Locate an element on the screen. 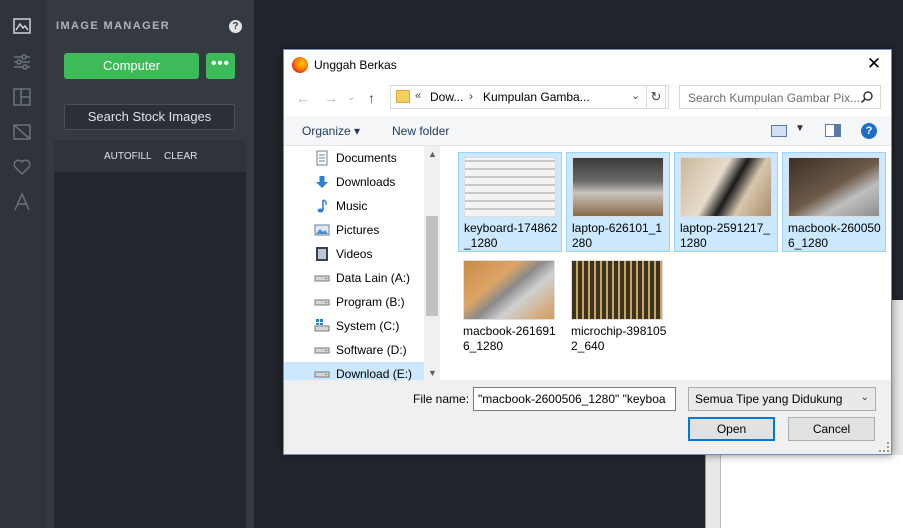 This screenshot has height=528, width=903. nav-scrollbar-thumb is located at coordinates (432, 266).